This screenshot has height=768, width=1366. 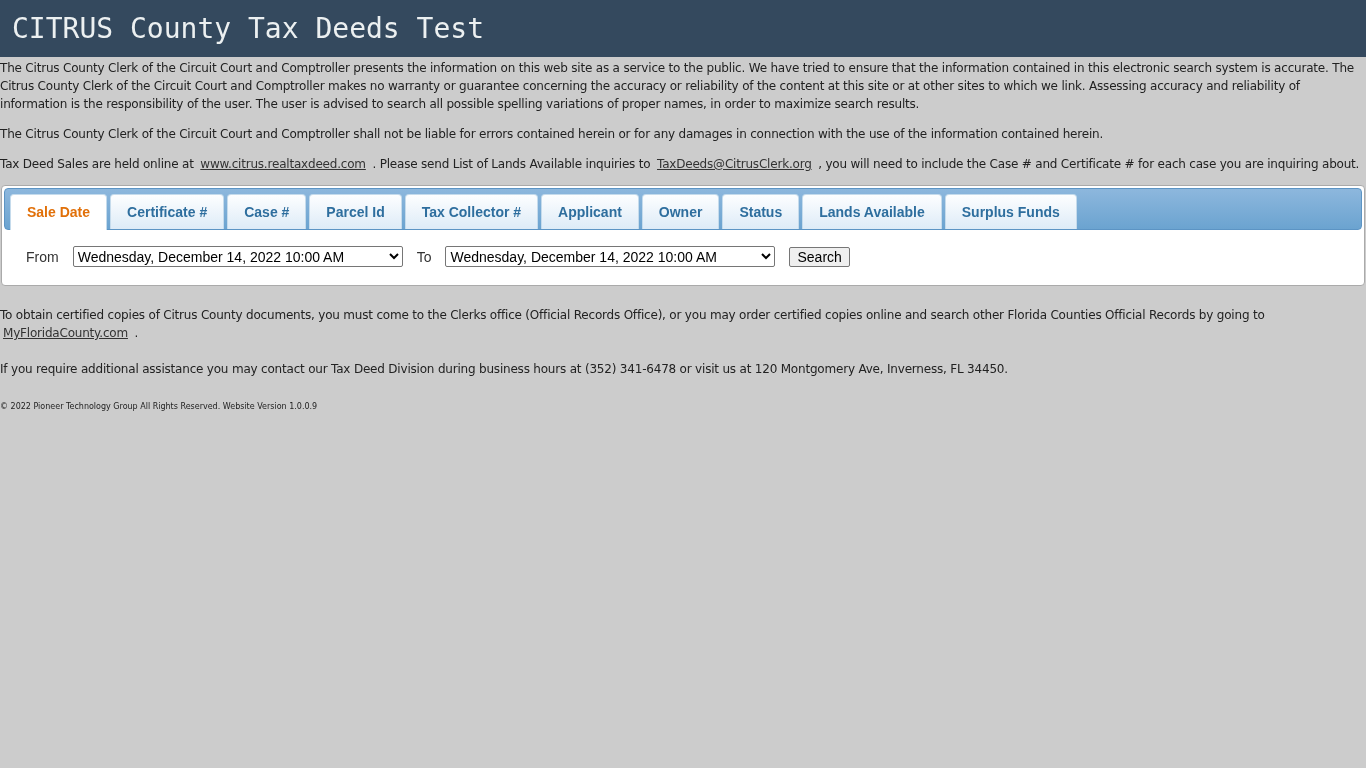 What do you see at coordinates (590, 211) in the screenshot?
I see `tab: Applicant` at bounding box center [590, 211].